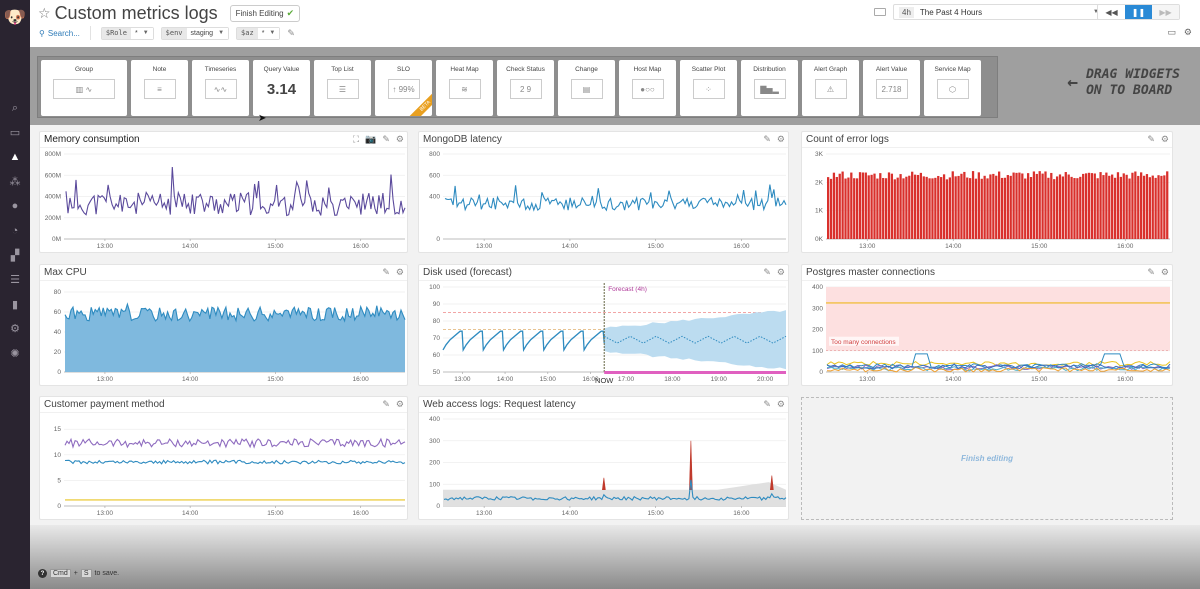 The image size is (1200, 589). Describe the element at coordinates (999, 12) in the screenshot. I see `time-range-select: 4h The Past 4 Hours ▼` at that location.